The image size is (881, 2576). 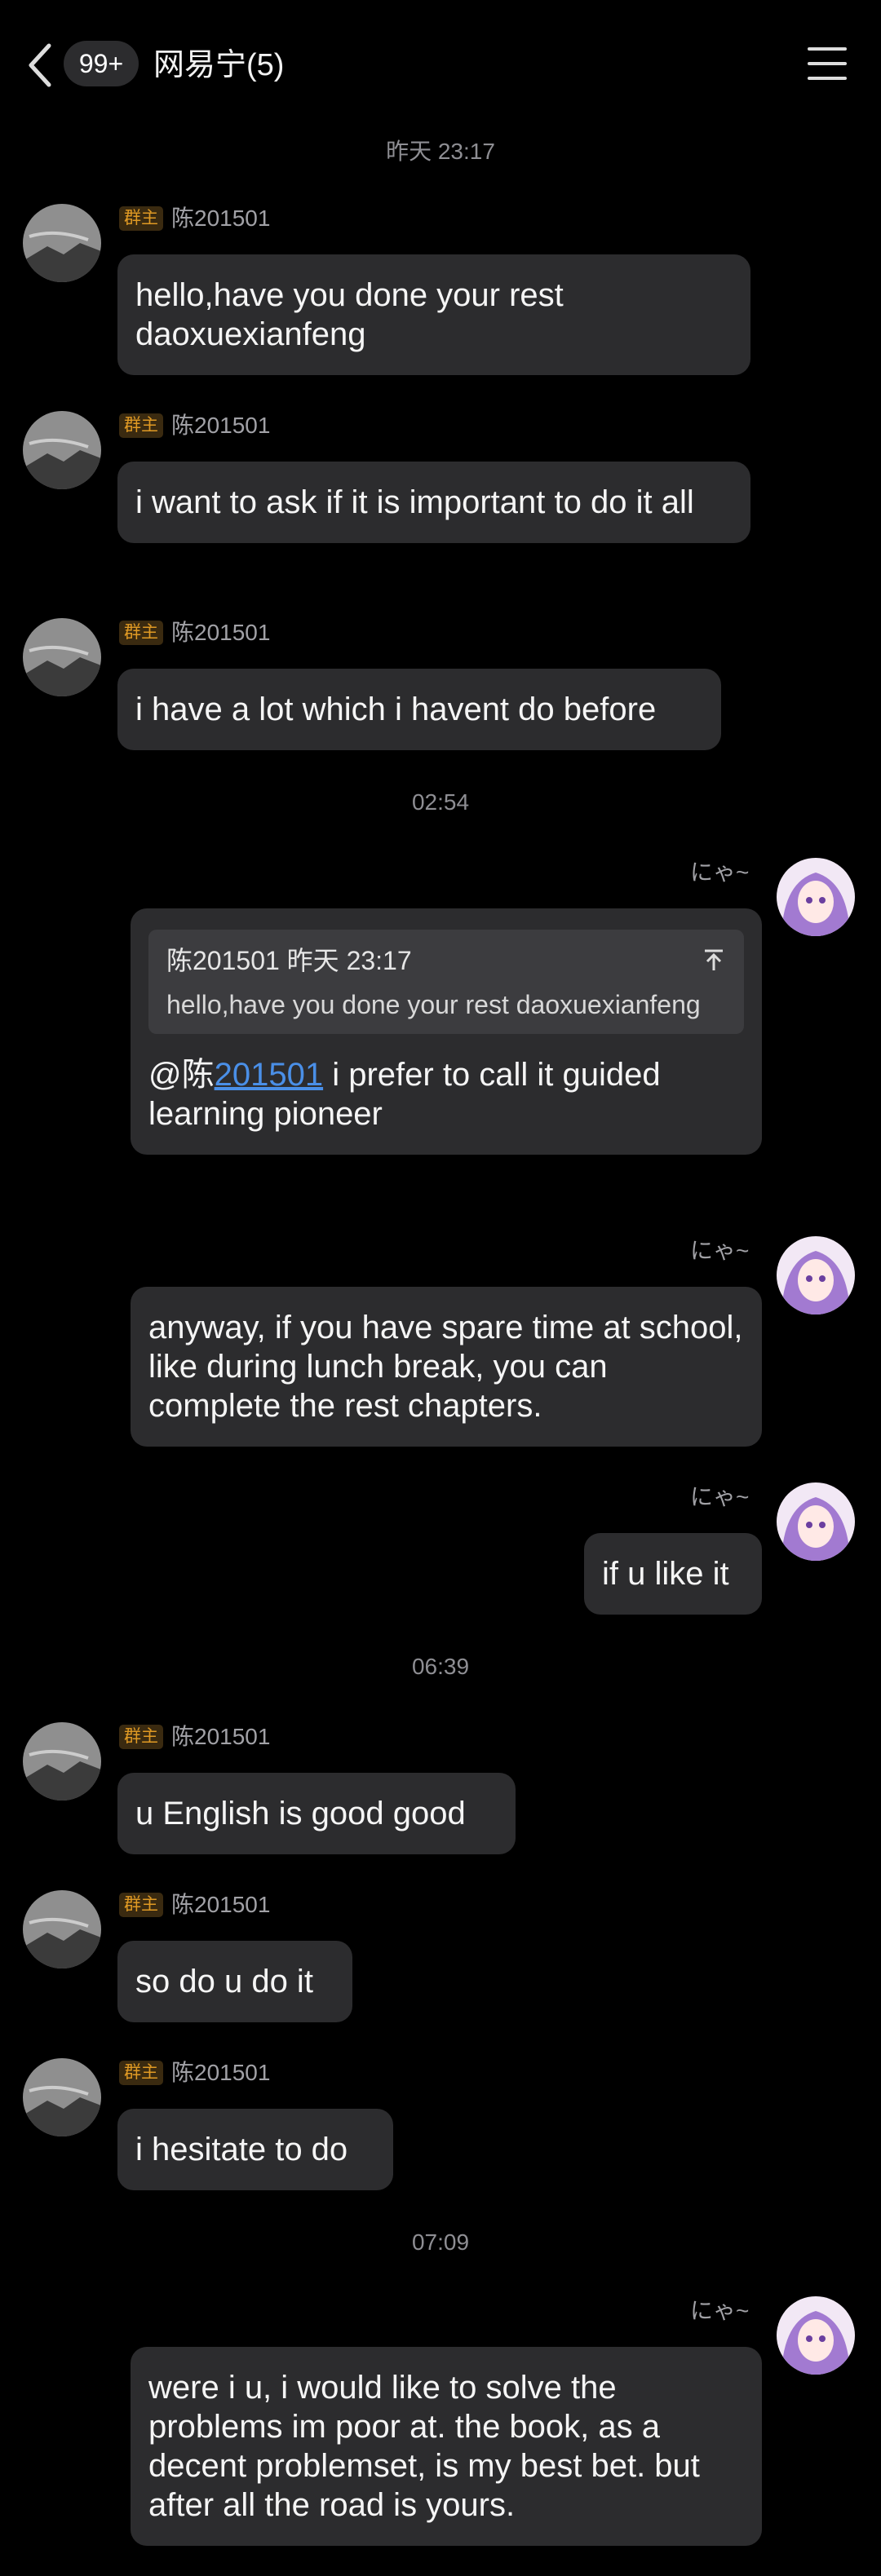 I want to click on timestamp: 02:54, so click(x=440, y=802).